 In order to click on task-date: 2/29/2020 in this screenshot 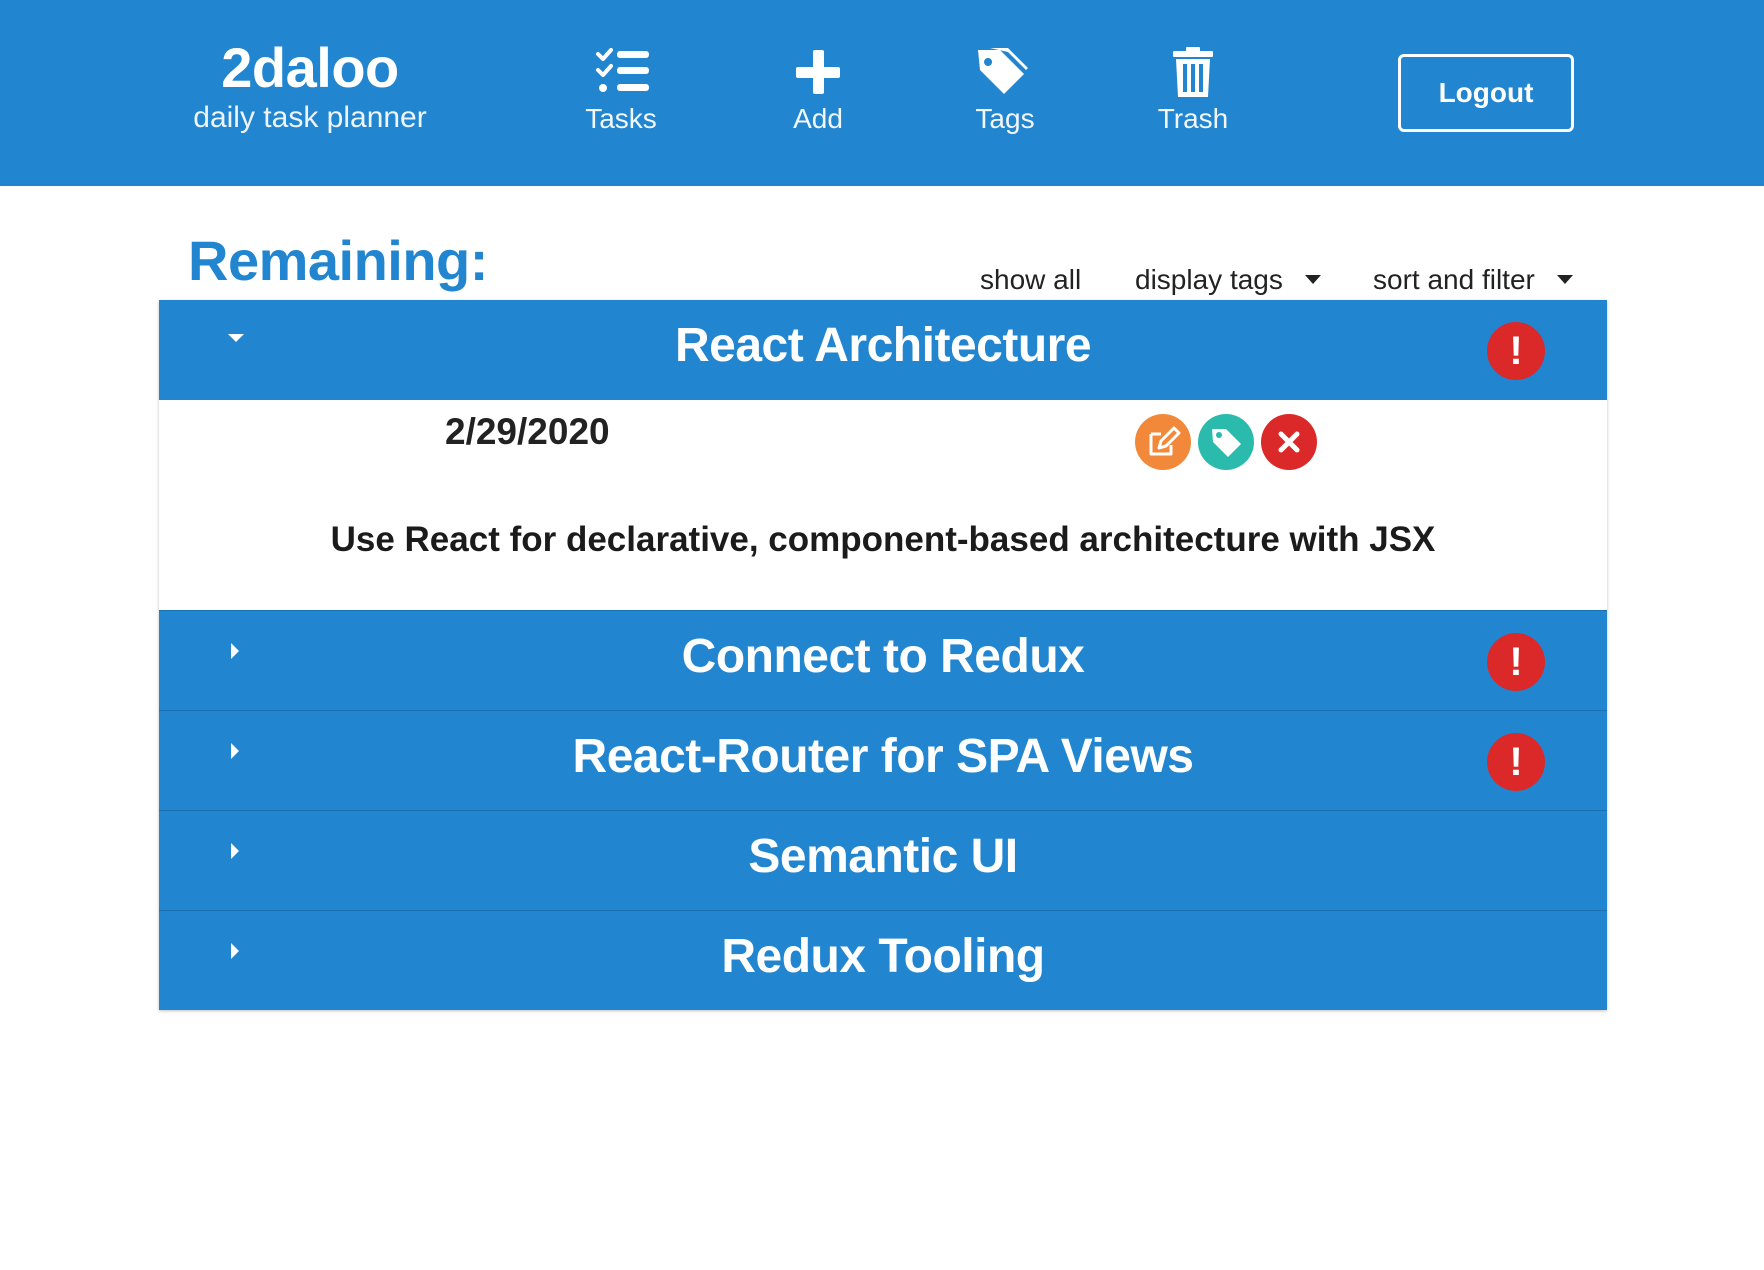, I will do `click(527, 431)`.